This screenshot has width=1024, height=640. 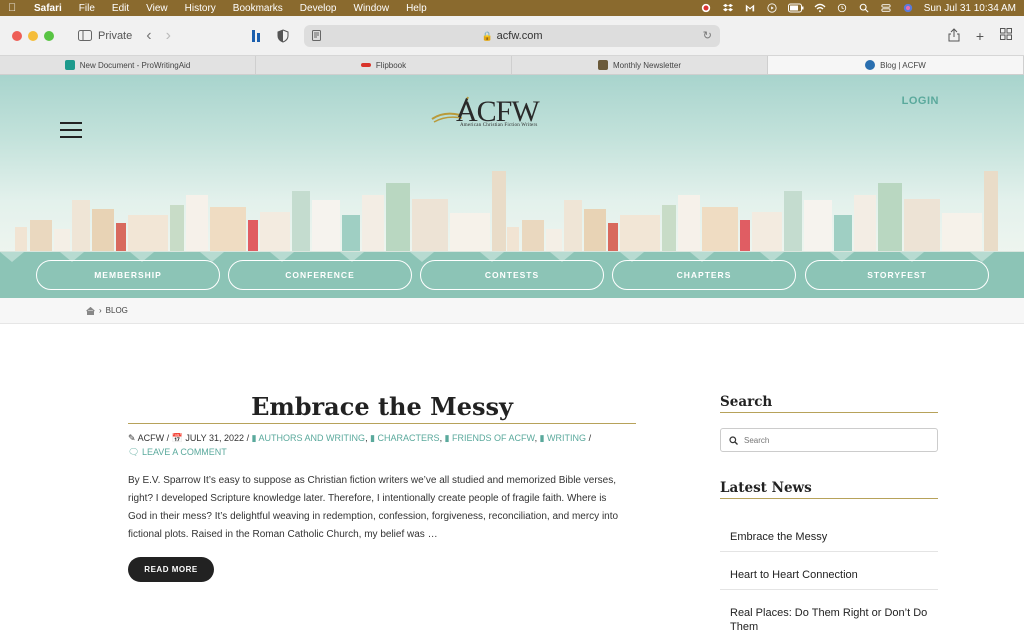 I want to click on new-tab-icon: +, so click(x=980, y=36).